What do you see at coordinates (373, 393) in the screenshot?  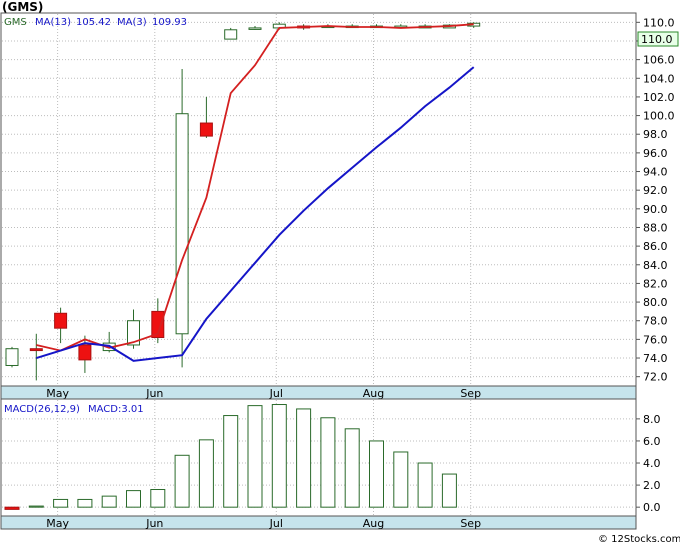 I see `x-tick-label-aug: Aug` at bounding box center [373, 393].